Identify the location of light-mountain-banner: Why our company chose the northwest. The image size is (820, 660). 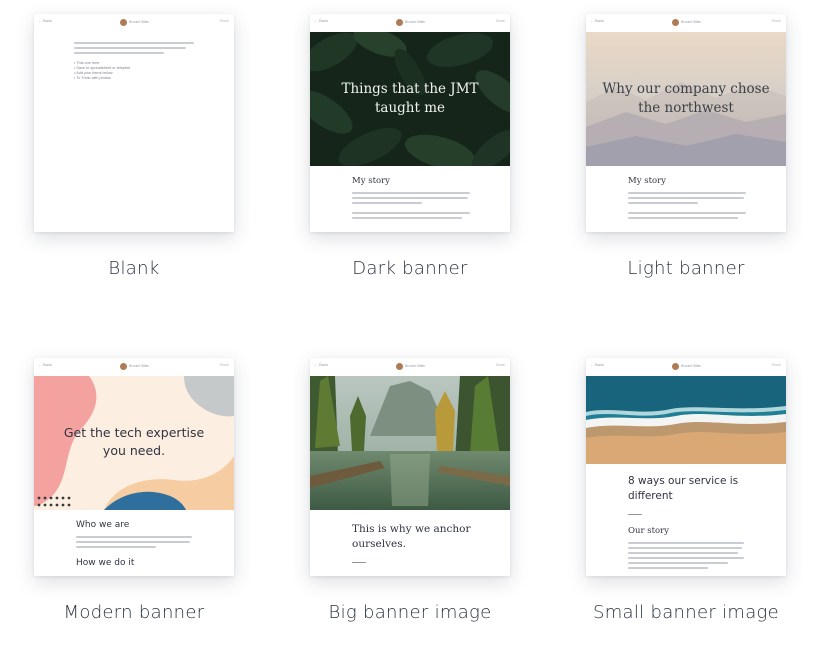
(686, 99).